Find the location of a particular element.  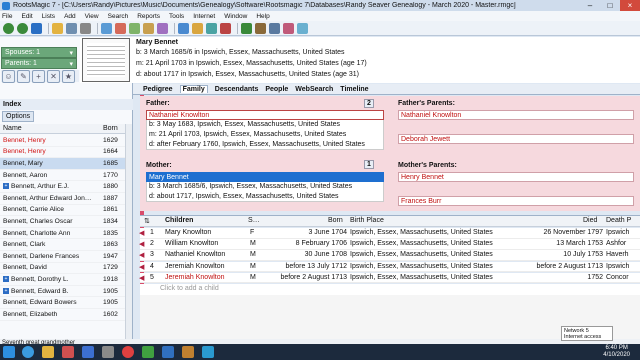

start-icon is located at coordinates (9, 352).